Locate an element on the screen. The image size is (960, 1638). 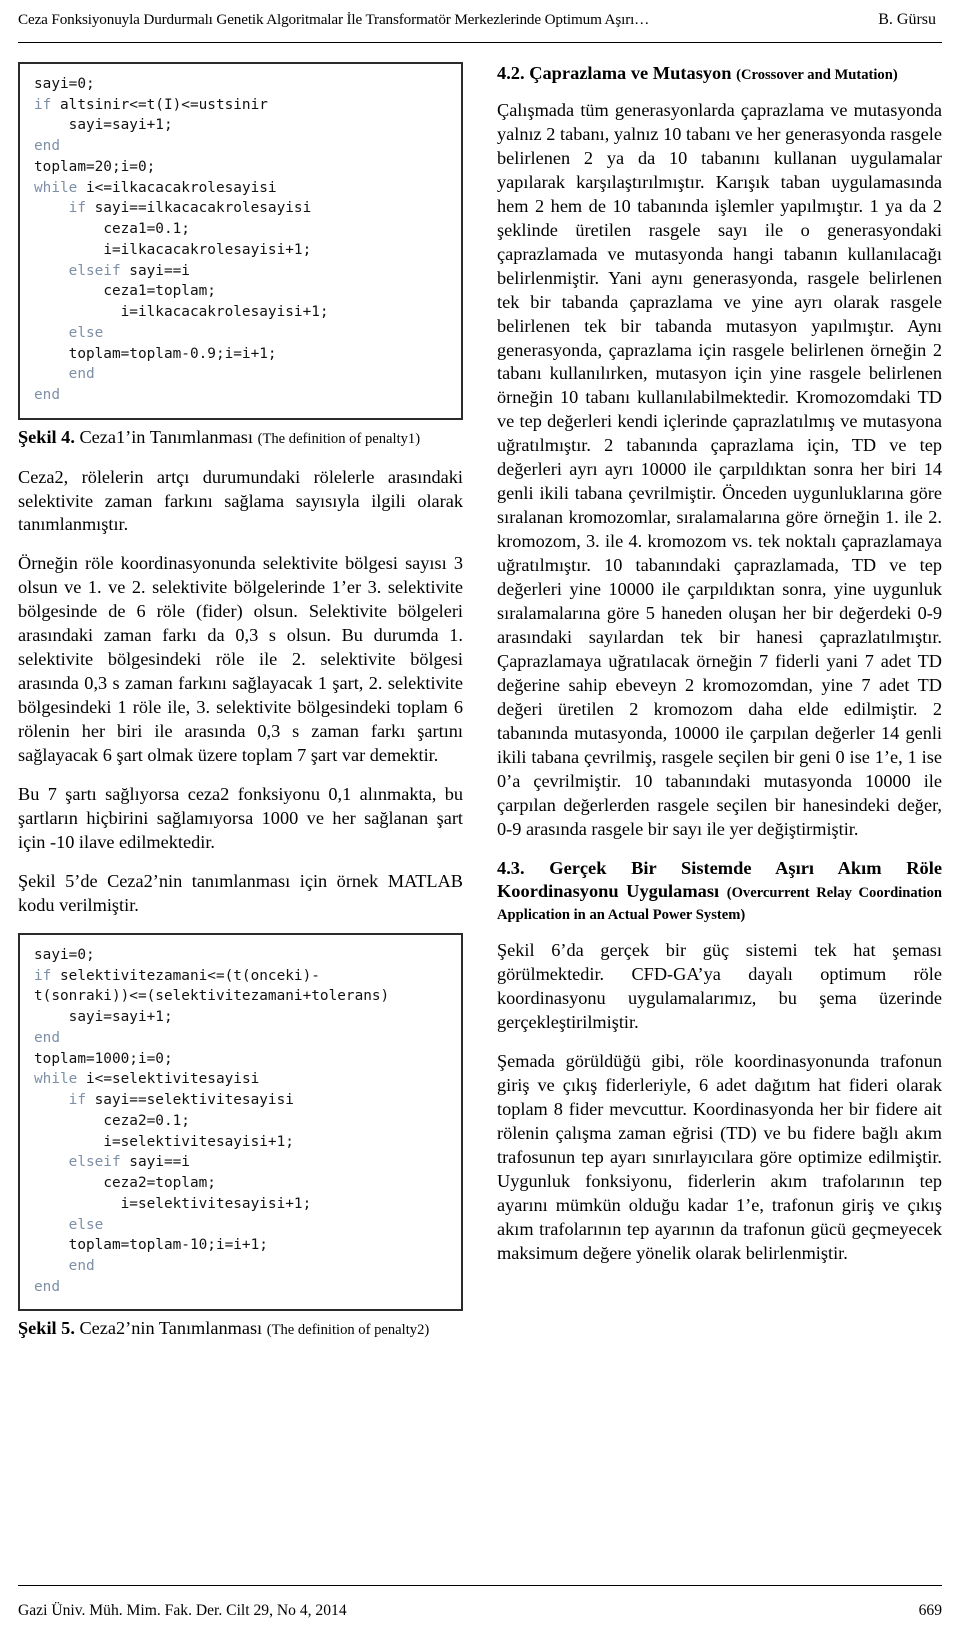
figure-5-english: (The definition of penalty2) is located at coordinates (348, 1330).